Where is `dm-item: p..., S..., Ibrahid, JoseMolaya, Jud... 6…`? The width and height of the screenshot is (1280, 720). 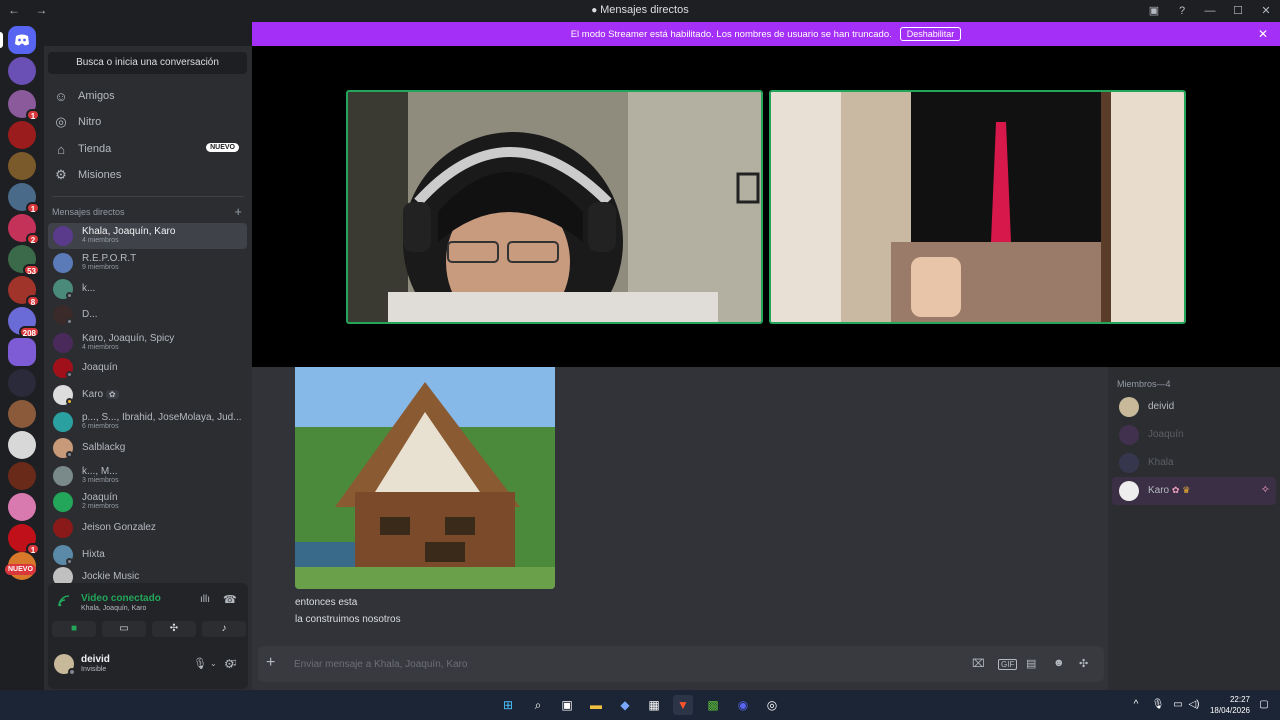 dm-item: p..., S..., Ibrahid, JoseMolaya, Jud... 6… is located at coordinates (147, 422).